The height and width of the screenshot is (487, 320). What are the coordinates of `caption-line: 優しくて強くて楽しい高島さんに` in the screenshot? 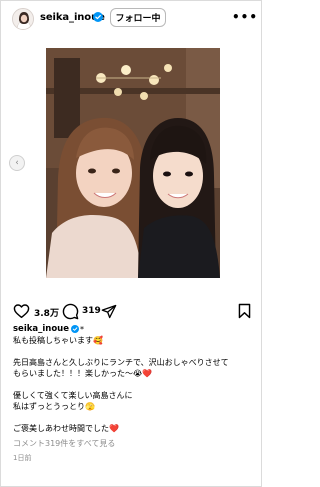 It's located at (73, 395).